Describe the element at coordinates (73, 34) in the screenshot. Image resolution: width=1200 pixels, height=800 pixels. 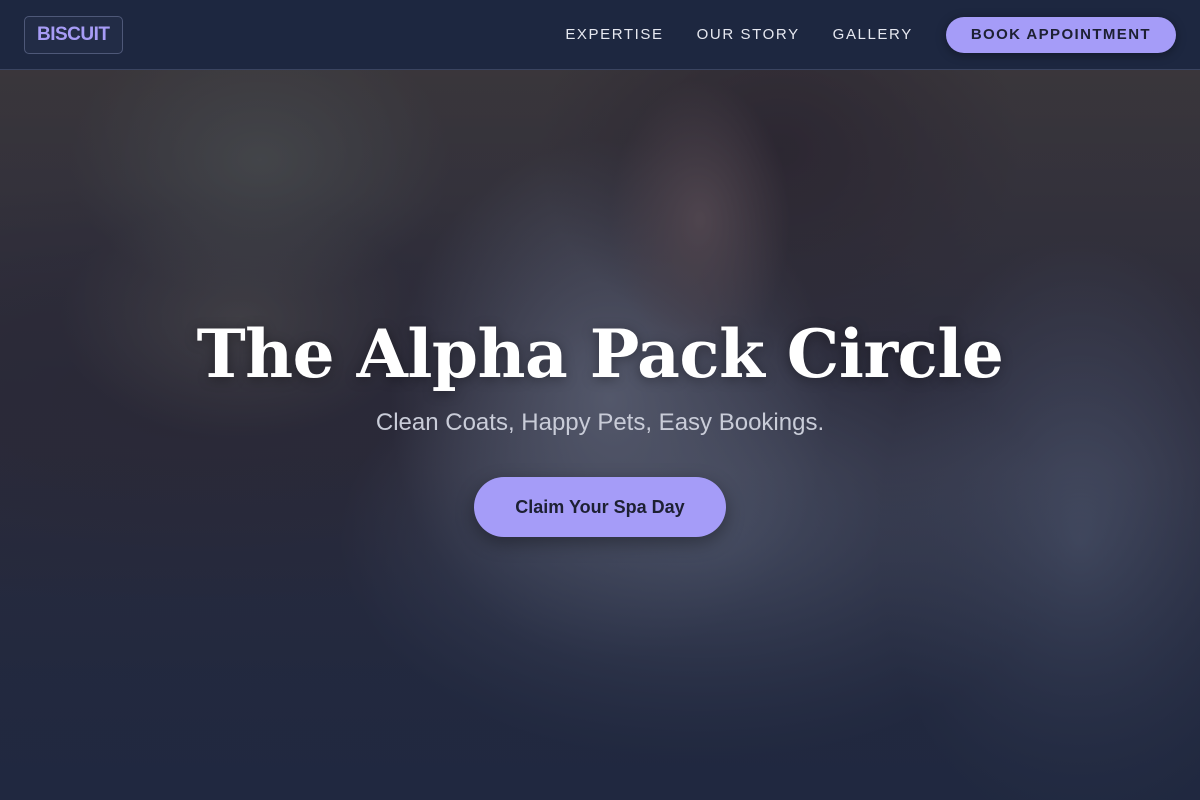
I see `brand-logo: BISCUIT` at that location.